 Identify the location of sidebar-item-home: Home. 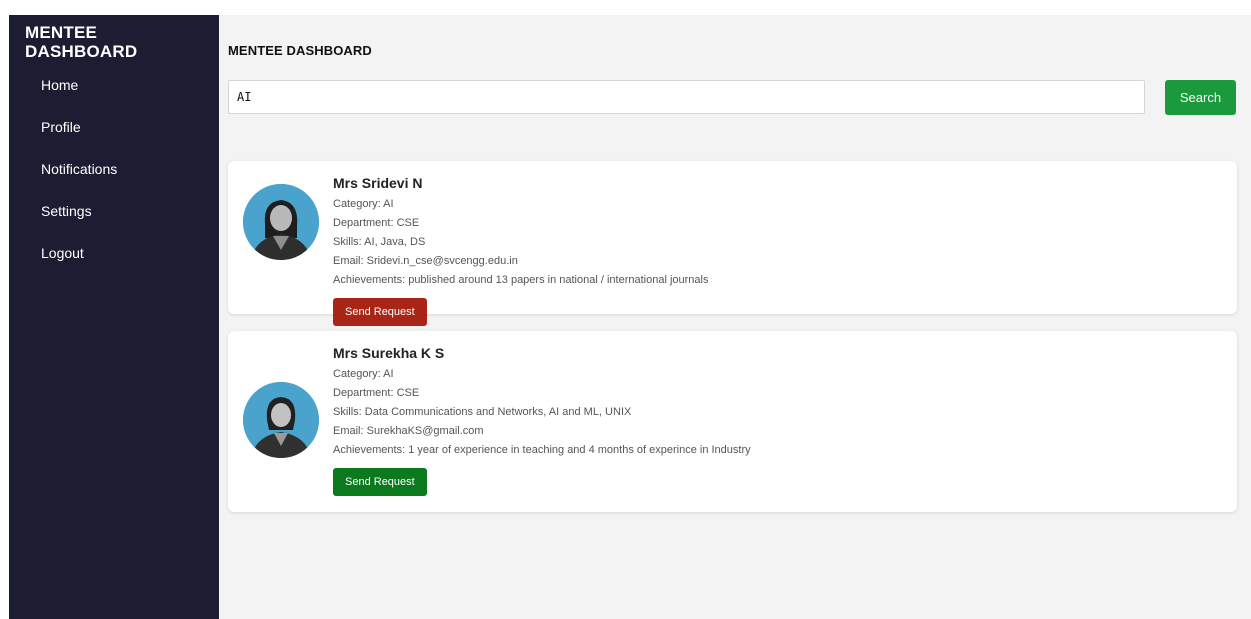
(126, 98).